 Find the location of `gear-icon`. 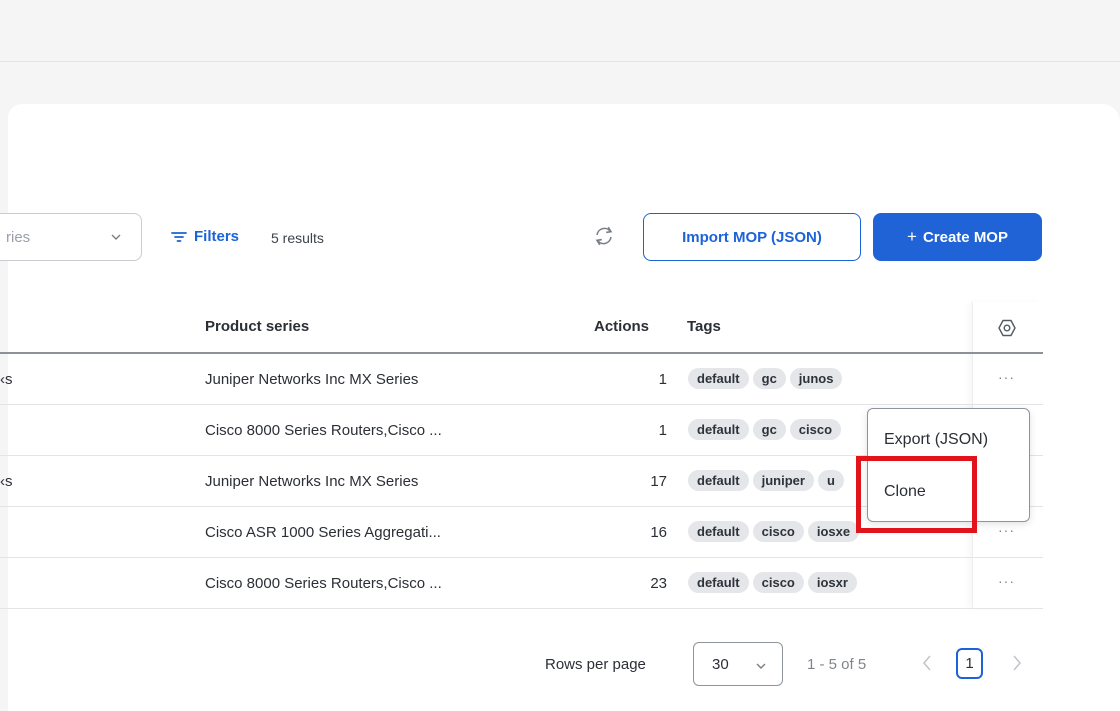

gear-icon is located at coordinates (1007, 328).